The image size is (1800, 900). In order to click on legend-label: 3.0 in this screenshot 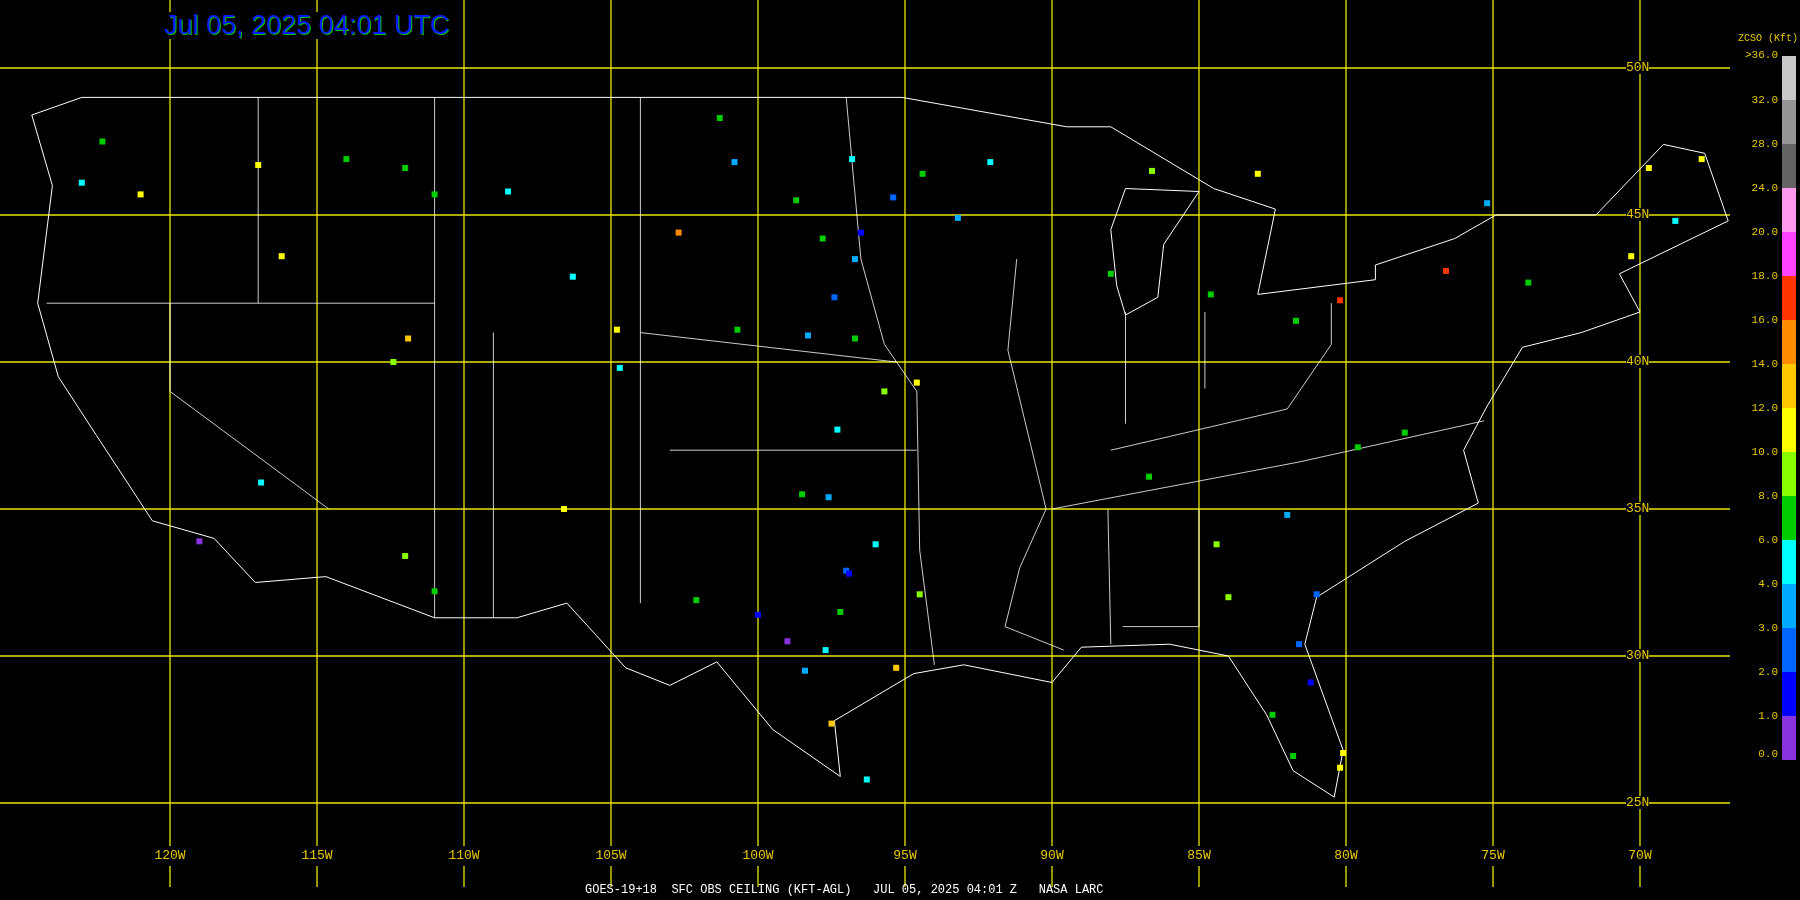, I will do `click(1767, 628)`.